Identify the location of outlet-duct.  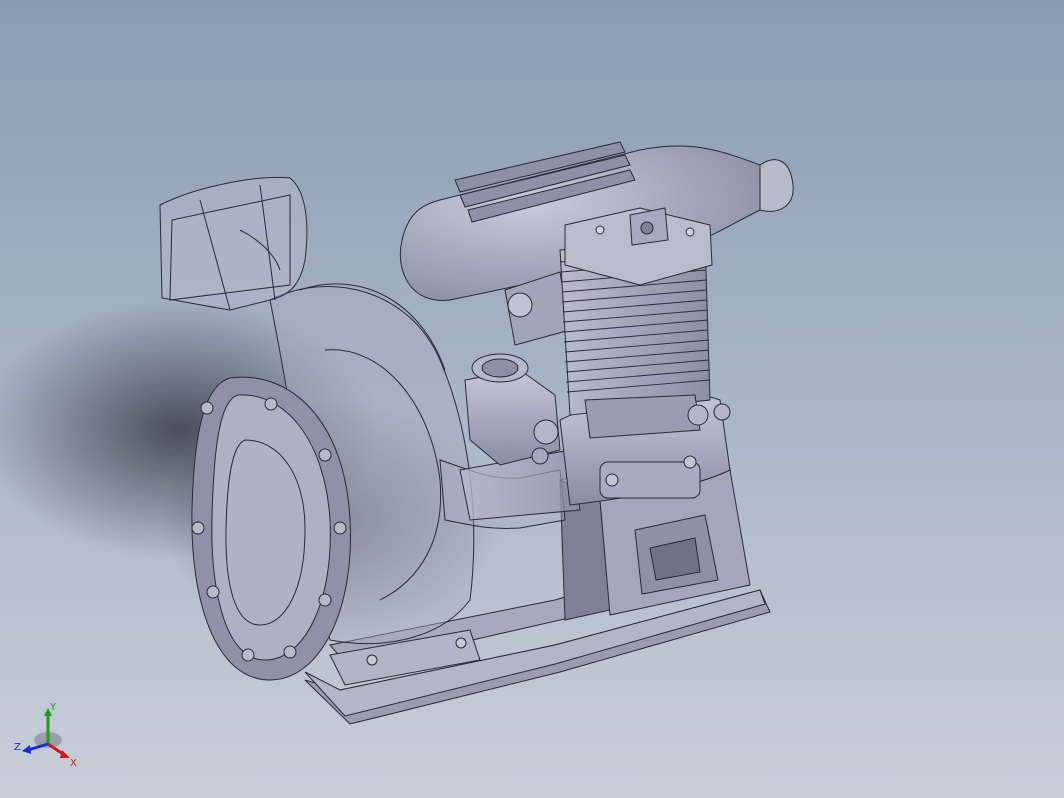
(233, 244).